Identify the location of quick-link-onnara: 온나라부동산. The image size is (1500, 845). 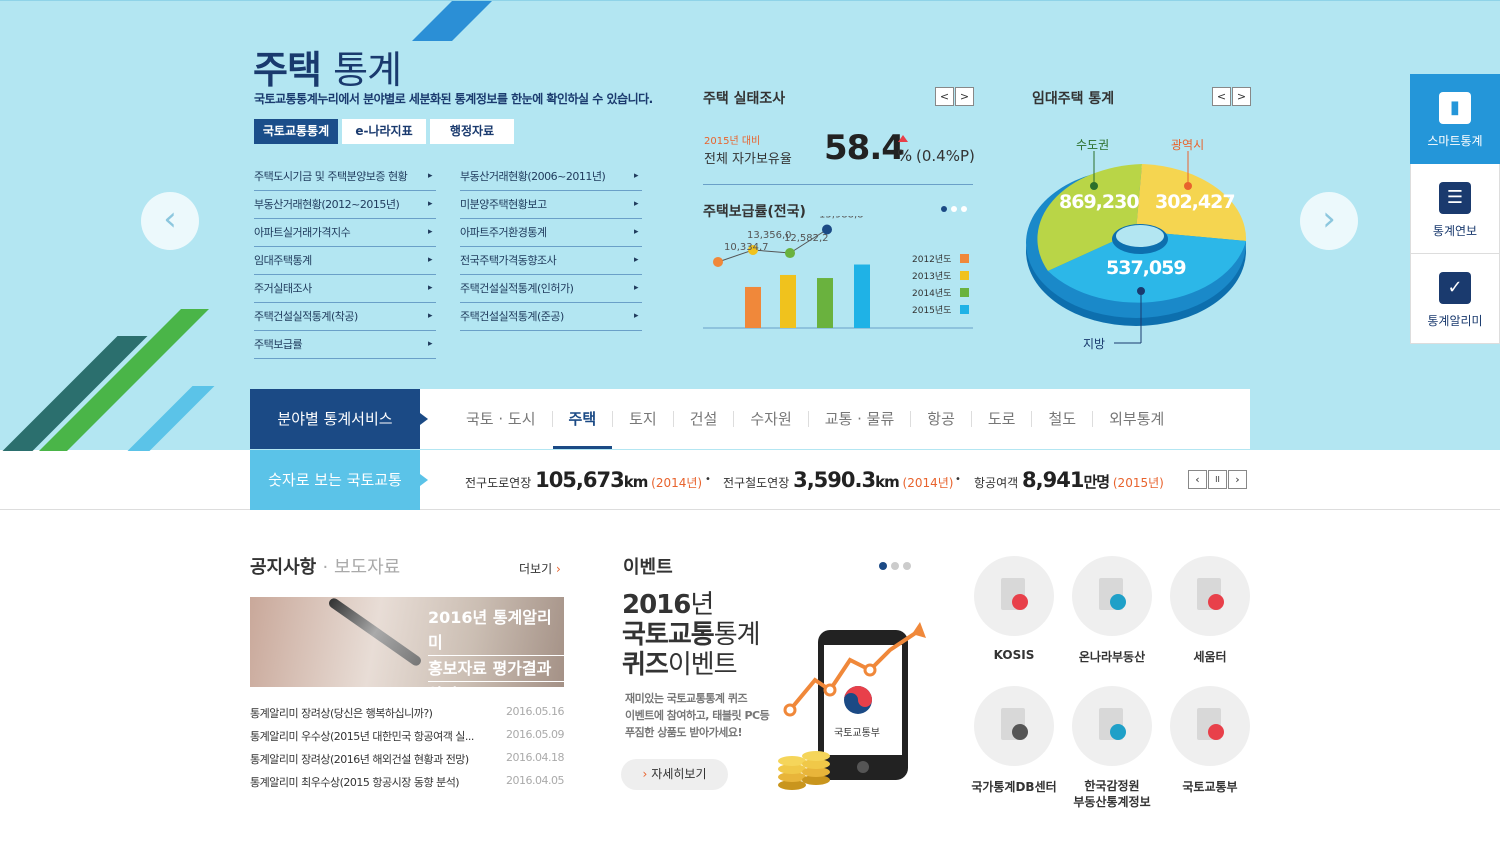
(1112, 610).